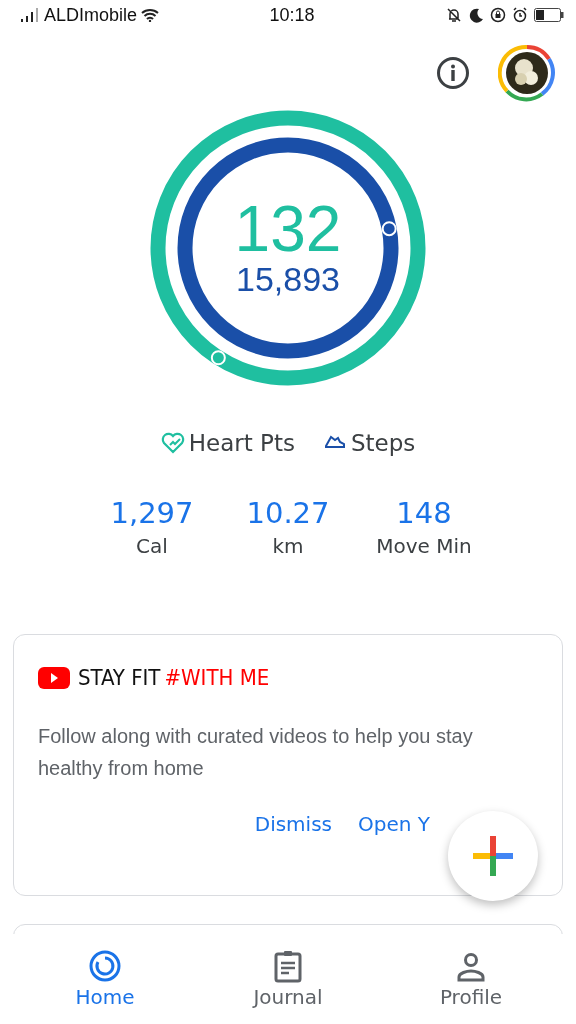 This screenshot has height=1024, width=576. What do you see at coordinates (288, 513) in the screenshot?
I see `stat-value: 10.27` at bounding box center [288, 513].